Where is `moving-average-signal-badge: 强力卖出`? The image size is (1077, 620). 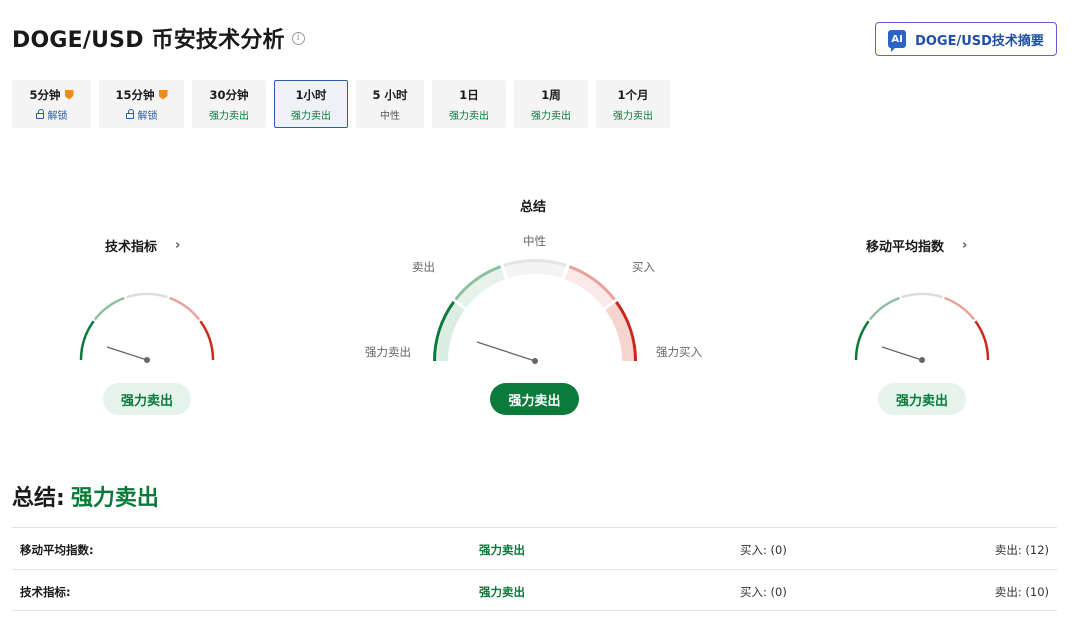 moving-average-signal-badge: 强力卖出 is located at coordinates (922, 399).